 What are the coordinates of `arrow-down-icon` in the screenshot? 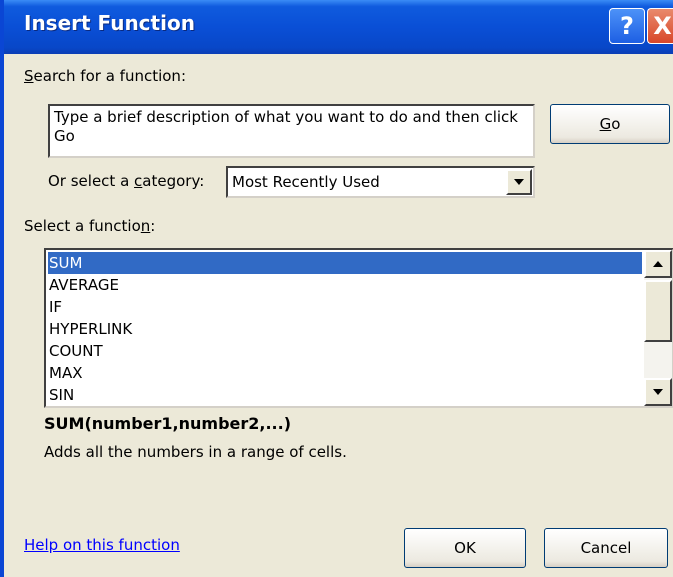 It's located at (658, 392).